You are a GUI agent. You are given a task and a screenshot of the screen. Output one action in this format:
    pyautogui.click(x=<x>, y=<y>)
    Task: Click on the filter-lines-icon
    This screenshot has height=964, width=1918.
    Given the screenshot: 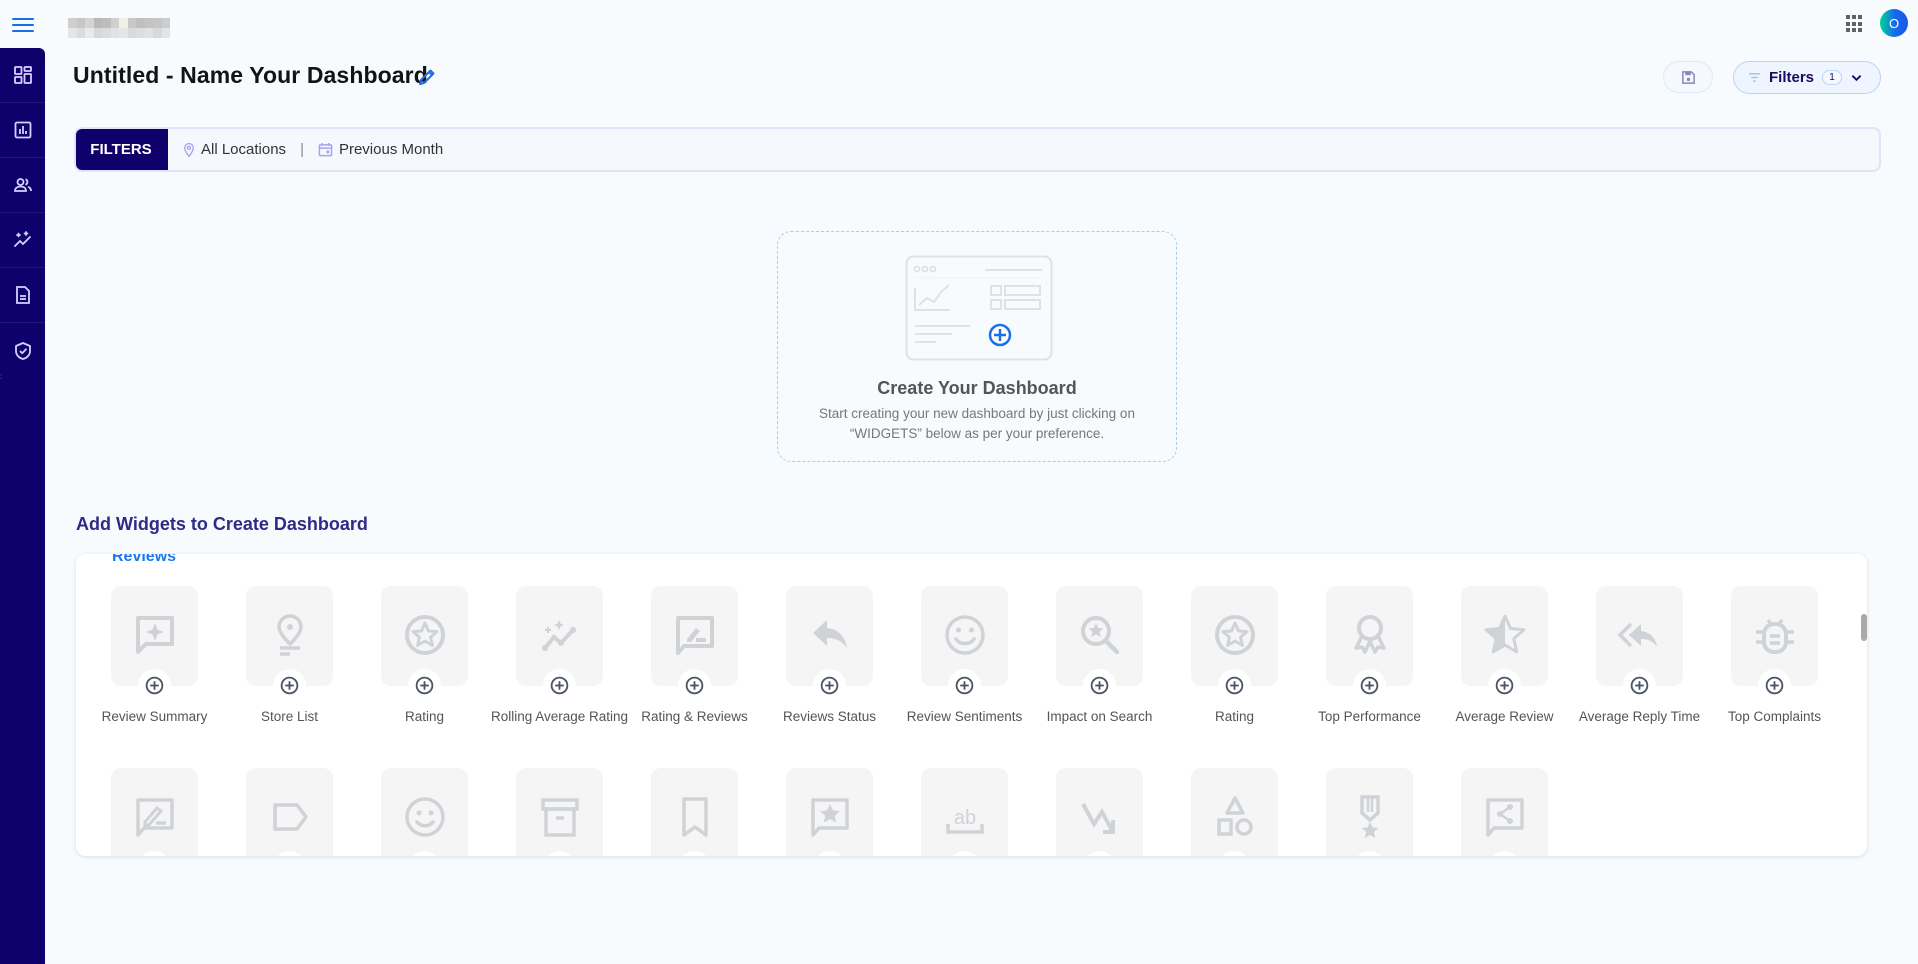 What is the action you would take?
    pyautogui.click(x=1754, y=77)
    